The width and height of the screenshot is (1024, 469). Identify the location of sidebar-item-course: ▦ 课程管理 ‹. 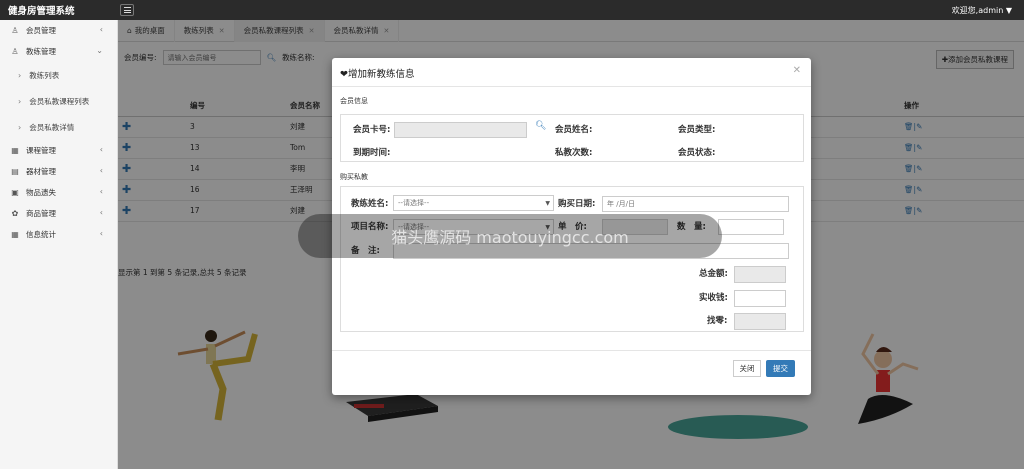
(58, 150).